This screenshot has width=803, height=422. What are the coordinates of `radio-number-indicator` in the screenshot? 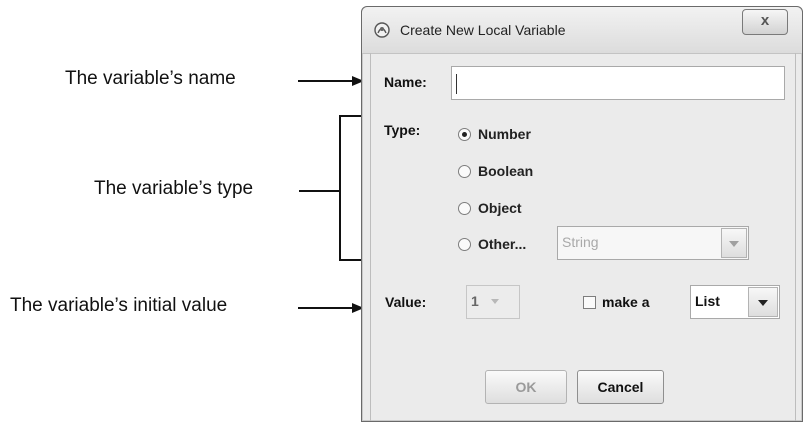 It's located at (464, 134).